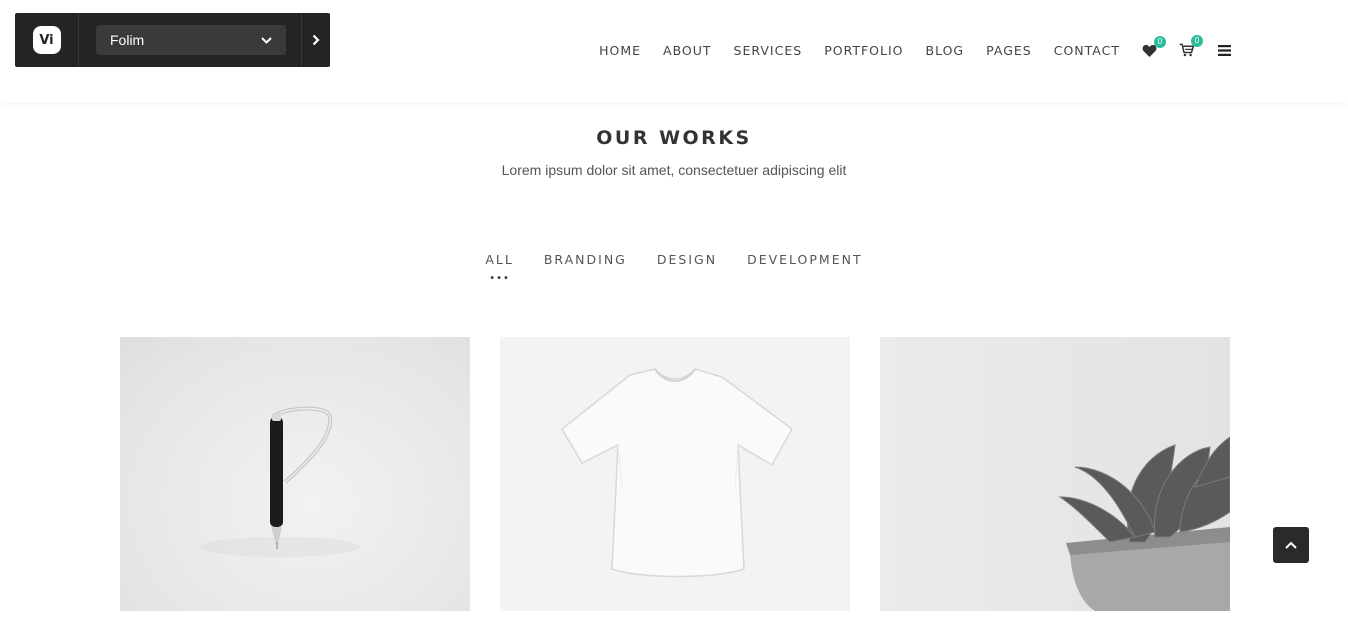 The height and width of the screenshot is (620, 1348). I want to click on chevron-down-icon, so click(266, 40).